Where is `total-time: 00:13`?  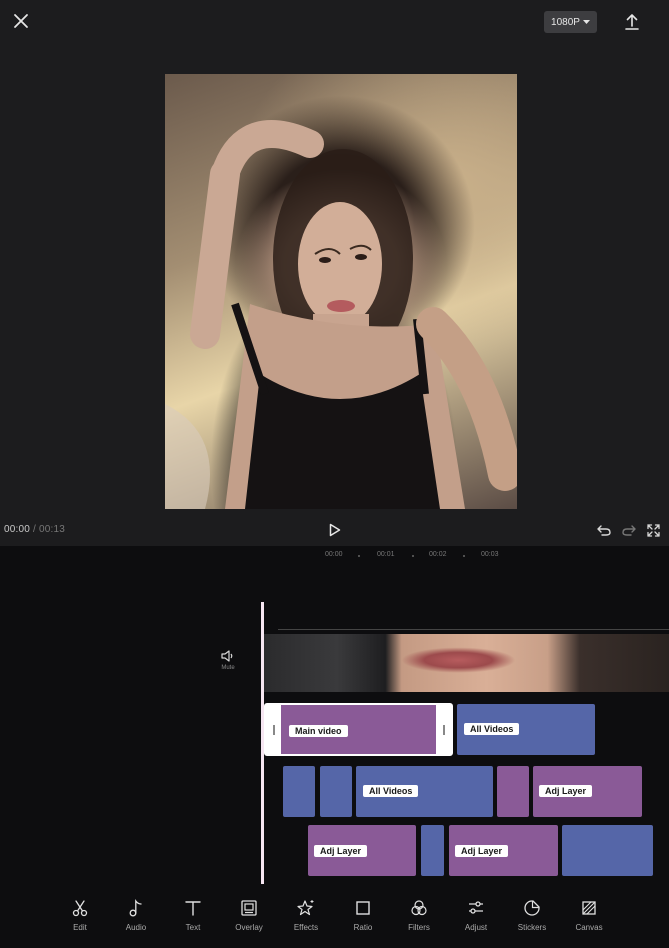 total-time: 00:13 is located at coordinates (51, 529).